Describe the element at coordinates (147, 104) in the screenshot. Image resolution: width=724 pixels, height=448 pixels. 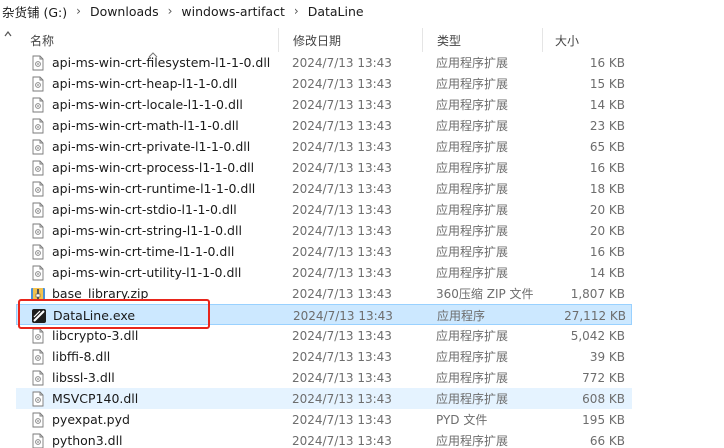
I see `file-name: api-ms-win-crt-locale-l1-1-0.dll` at that location.